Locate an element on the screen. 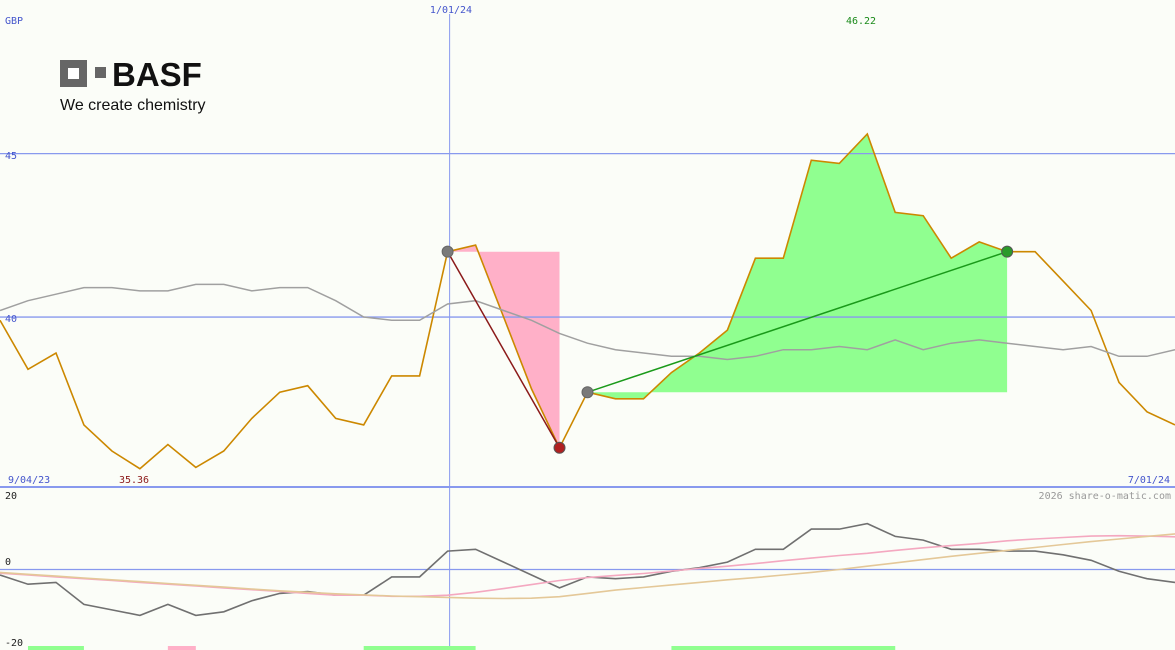 The height and width of the screenshot is (650, 1175). brand-logo: BASF We create chemistry is located at coordinates (133, 85).